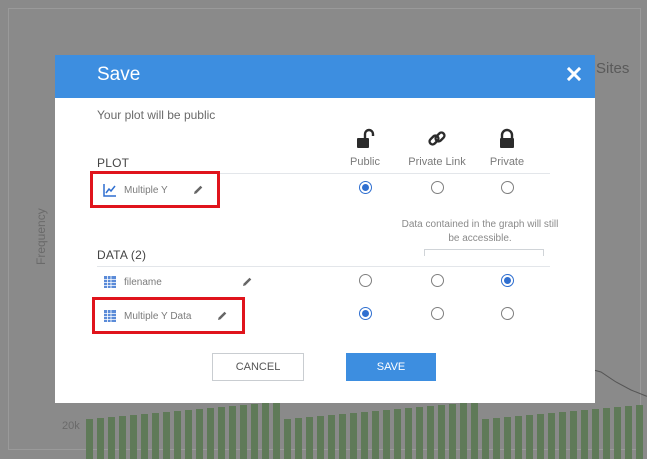 This screenshot has width=647, height=459. What do you see at coordinates (507, 138) in the screenshot?
I see `lock-icon` at bounding box center [507, 138].